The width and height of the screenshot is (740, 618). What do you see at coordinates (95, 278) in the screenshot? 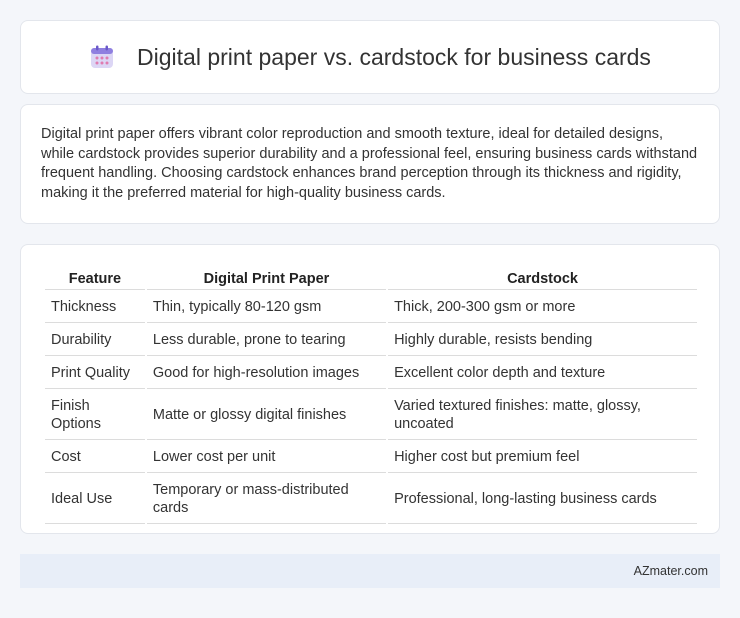
I see `header-feature: Feature` at bounding box center [95, 278].